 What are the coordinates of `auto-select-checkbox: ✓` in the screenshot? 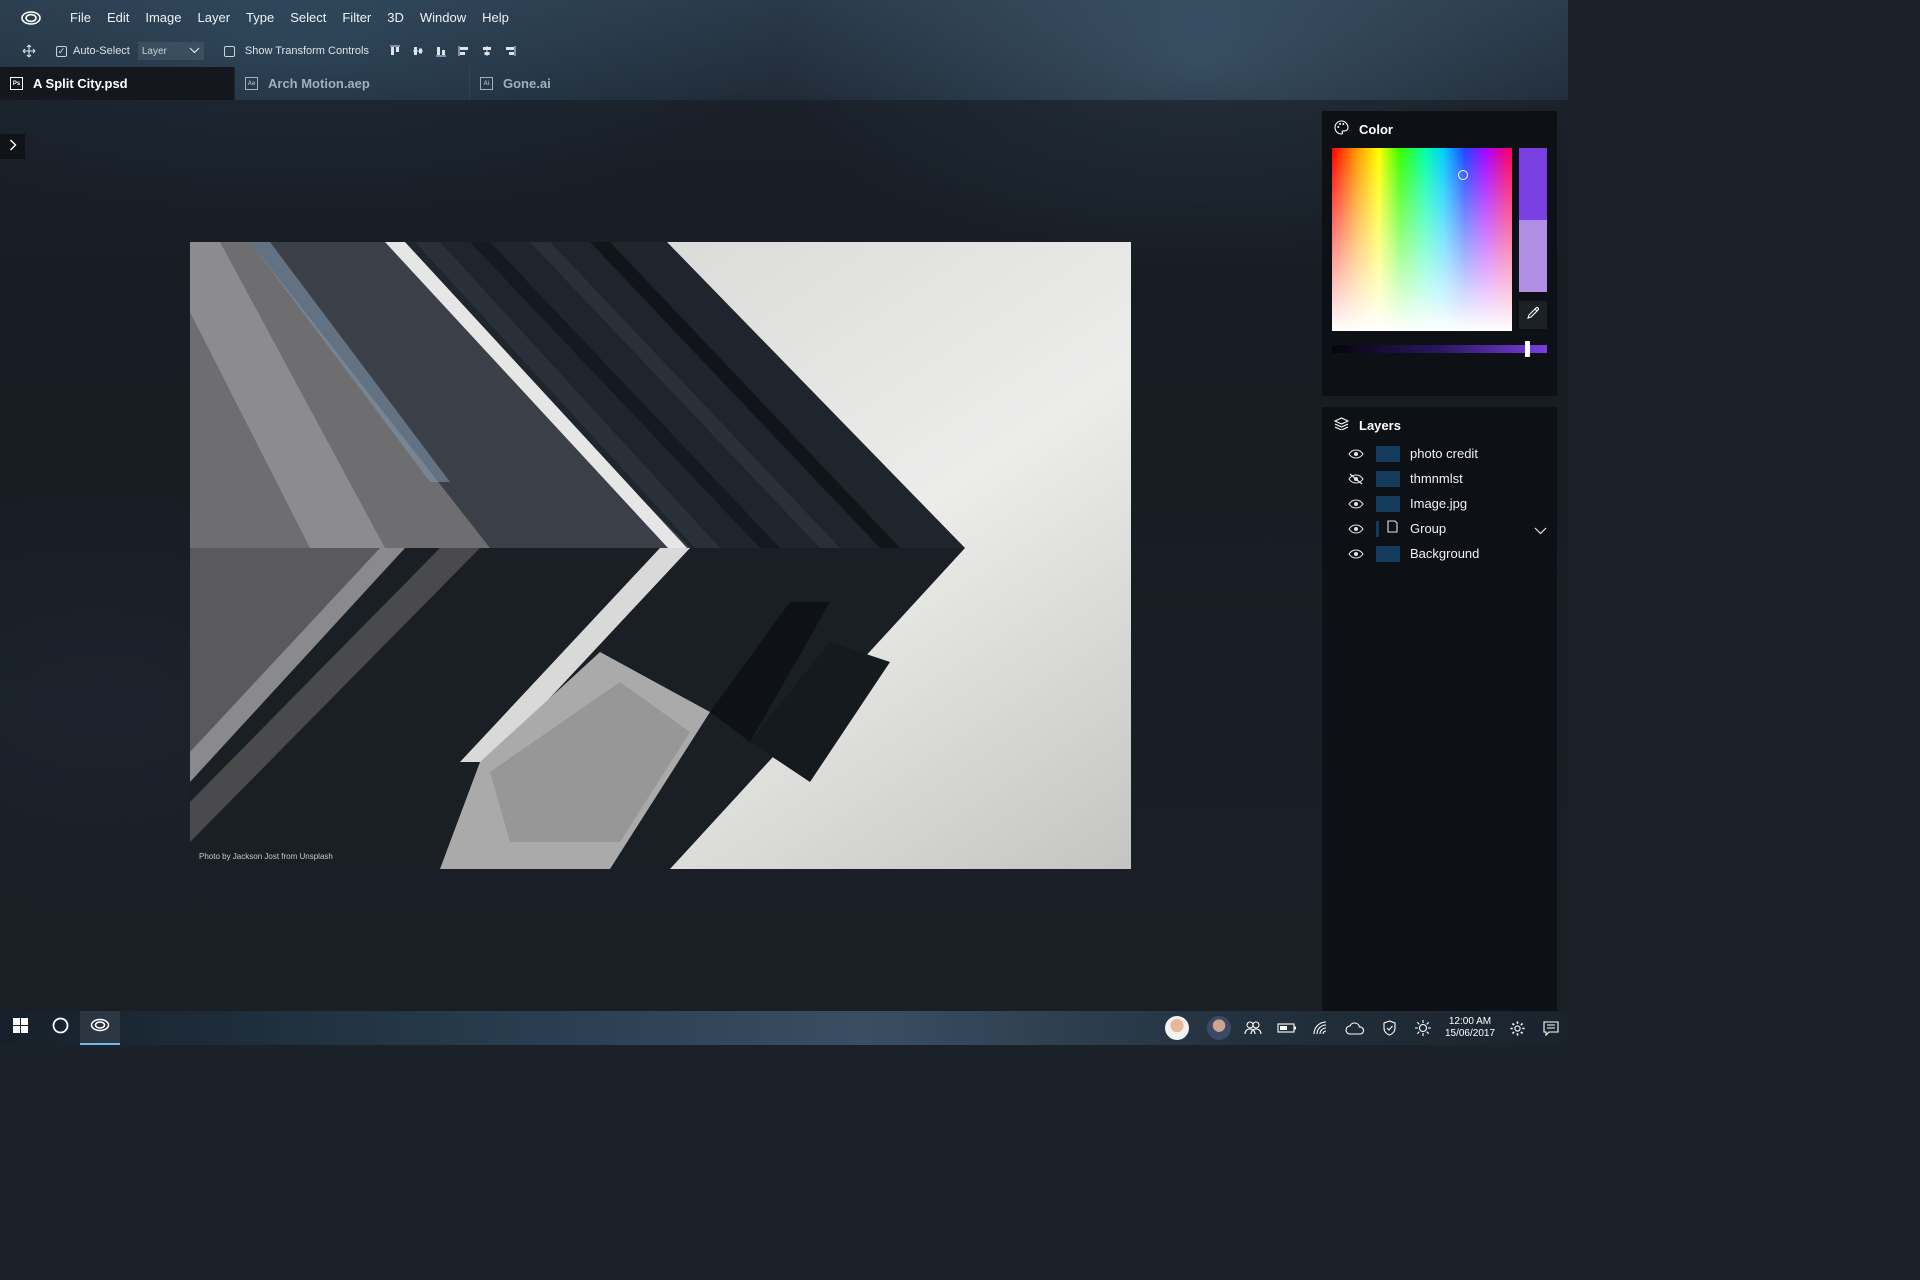 It's located at (61, 51).